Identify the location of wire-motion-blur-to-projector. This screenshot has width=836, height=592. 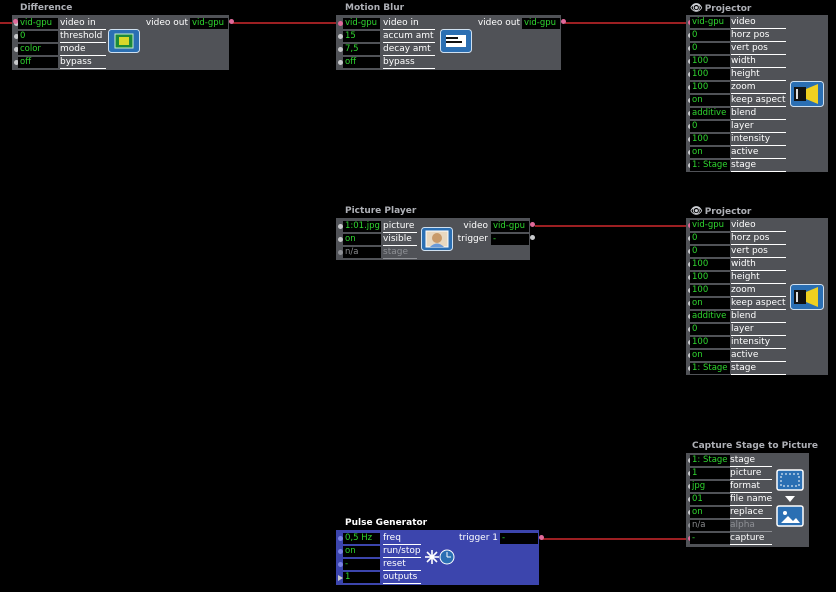
(625, 23).